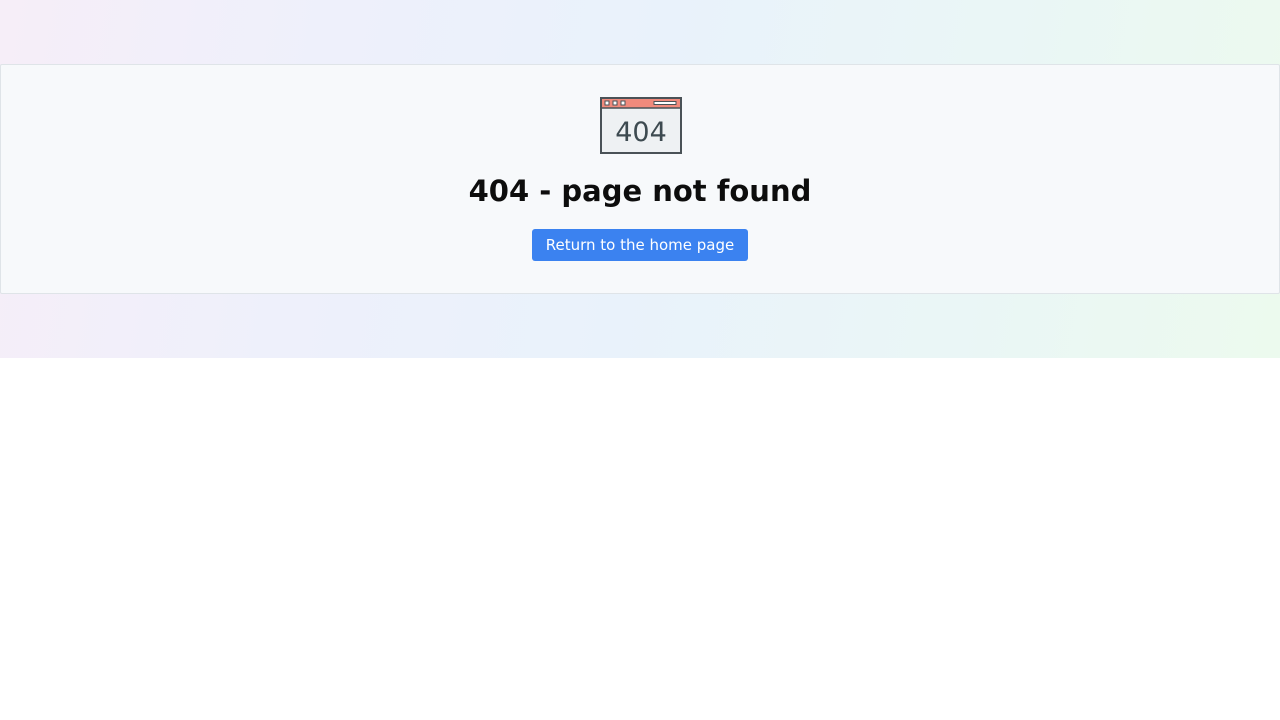  What do you see at coordinates (640, 191) in the screenshot?
I see `page-title: 404 - page not found` at bounding box center [640, 191].